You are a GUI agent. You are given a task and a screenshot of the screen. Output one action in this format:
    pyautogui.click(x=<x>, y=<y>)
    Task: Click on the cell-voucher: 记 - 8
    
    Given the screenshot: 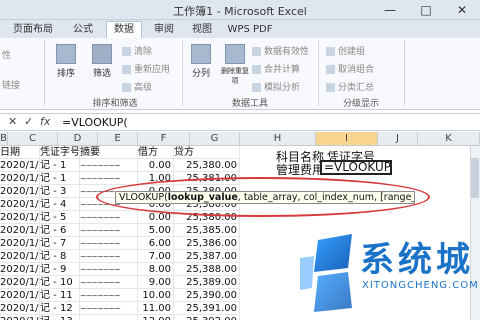 What is the action you would take?
    pyautogui.click(x=60, y=256)
    